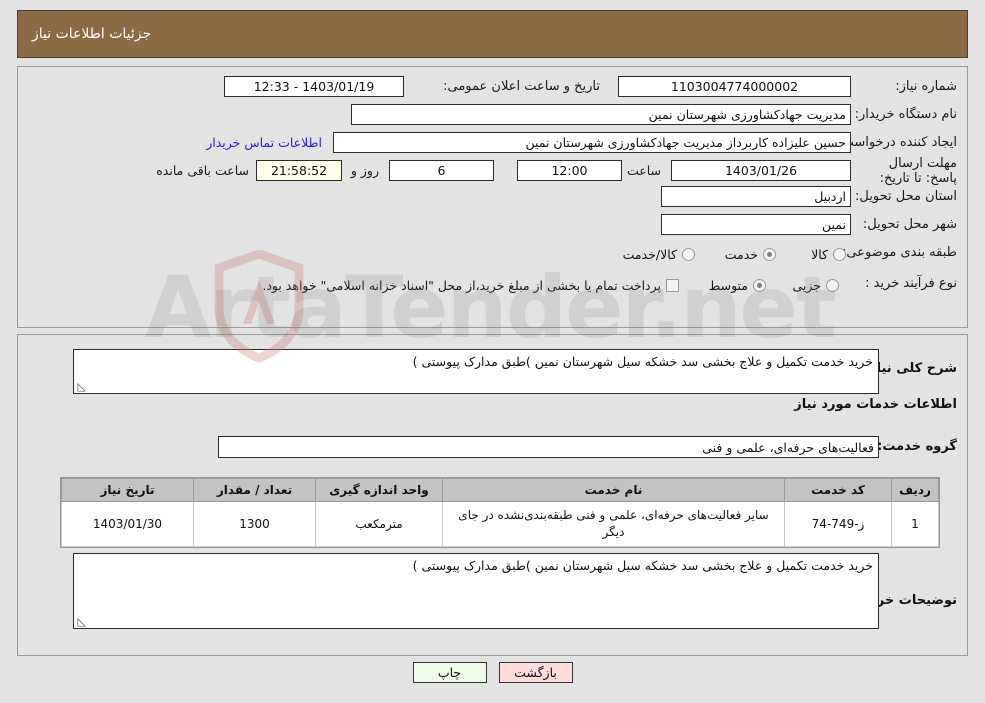 The image size is (985, 703). What do you see at coordinates (672, 285) in the screenshot?
I see `treasury-checkbox` at bounding box center [672, 285].